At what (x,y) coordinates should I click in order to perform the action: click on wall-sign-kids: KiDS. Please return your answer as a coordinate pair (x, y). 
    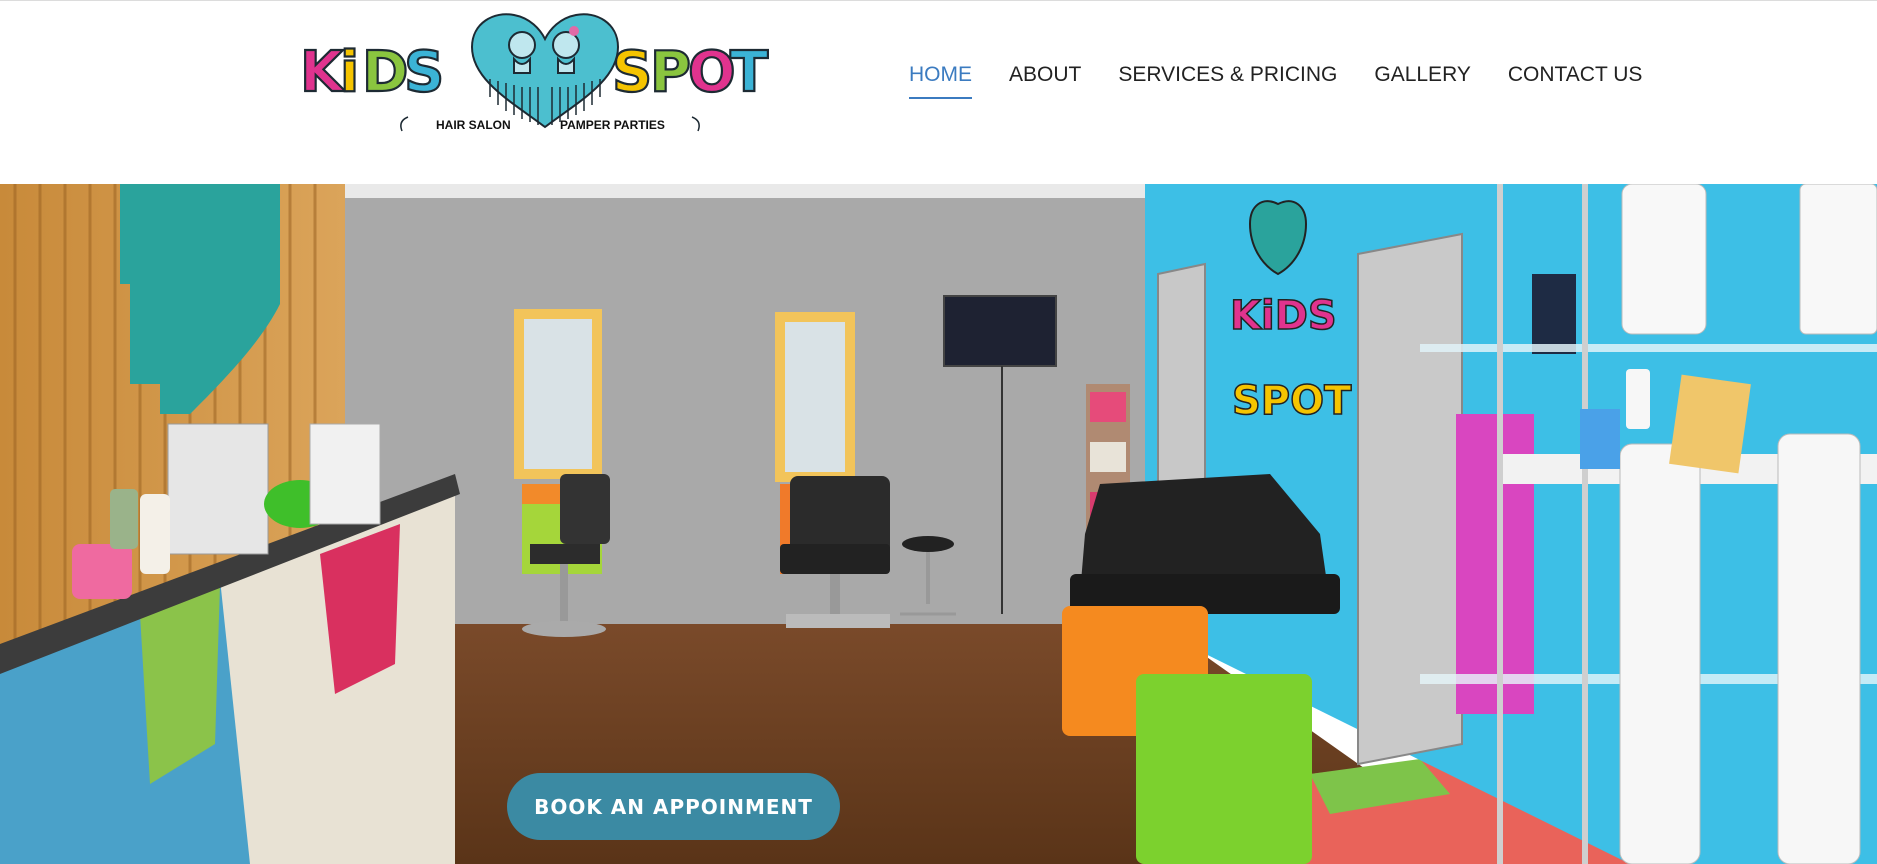
    Looking at the image, I should click on (1283, 316).